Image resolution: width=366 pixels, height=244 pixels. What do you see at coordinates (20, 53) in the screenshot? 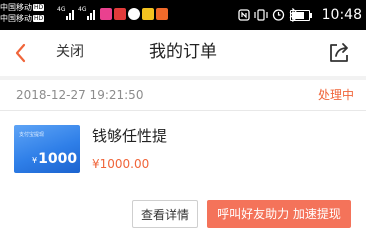
I see `chevron-left-icon` at bounding box center [20, 53].